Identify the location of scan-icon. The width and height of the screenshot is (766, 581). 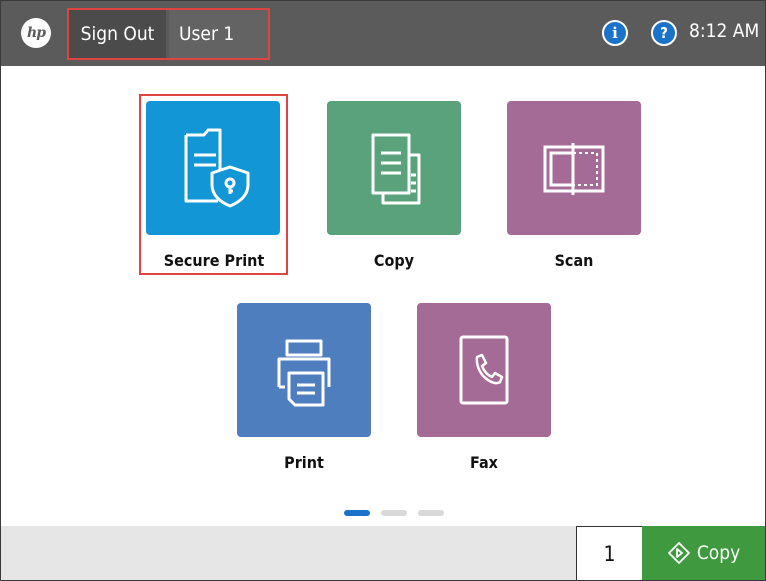
(574, 169).